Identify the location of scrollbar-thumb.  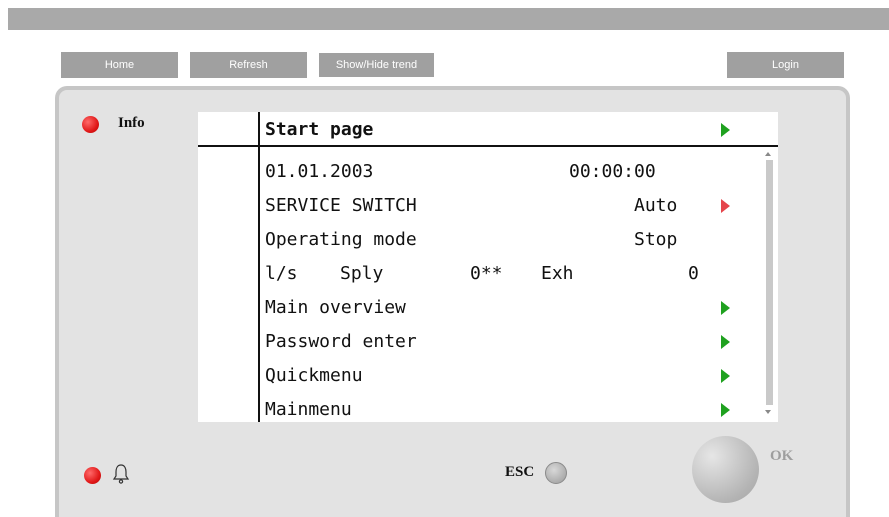
(769, 282).